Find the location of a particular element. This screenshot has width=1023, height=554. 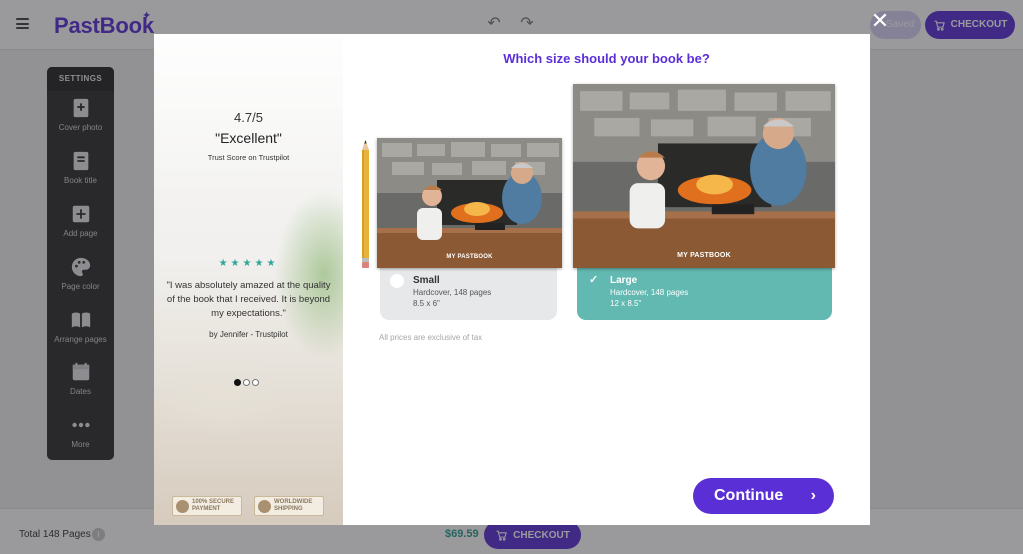

rating-word: "Excellent" is located at coordinates (248, 138).